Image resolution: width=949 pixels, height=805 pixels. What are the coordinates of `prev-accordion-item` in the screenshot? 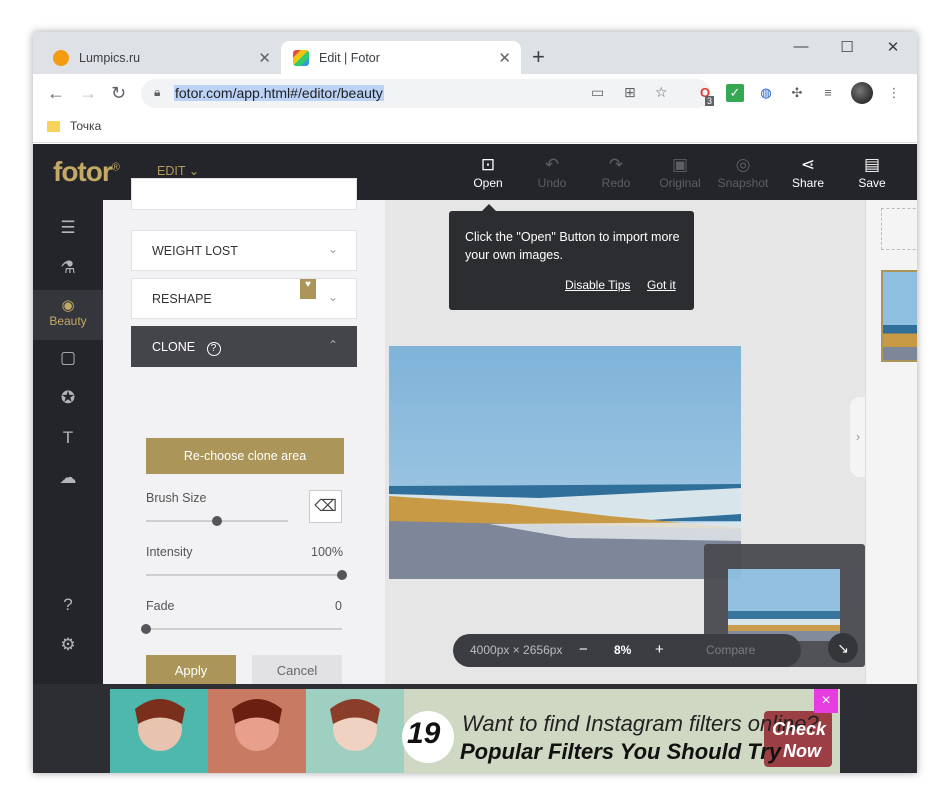 It's located at (244, 194).